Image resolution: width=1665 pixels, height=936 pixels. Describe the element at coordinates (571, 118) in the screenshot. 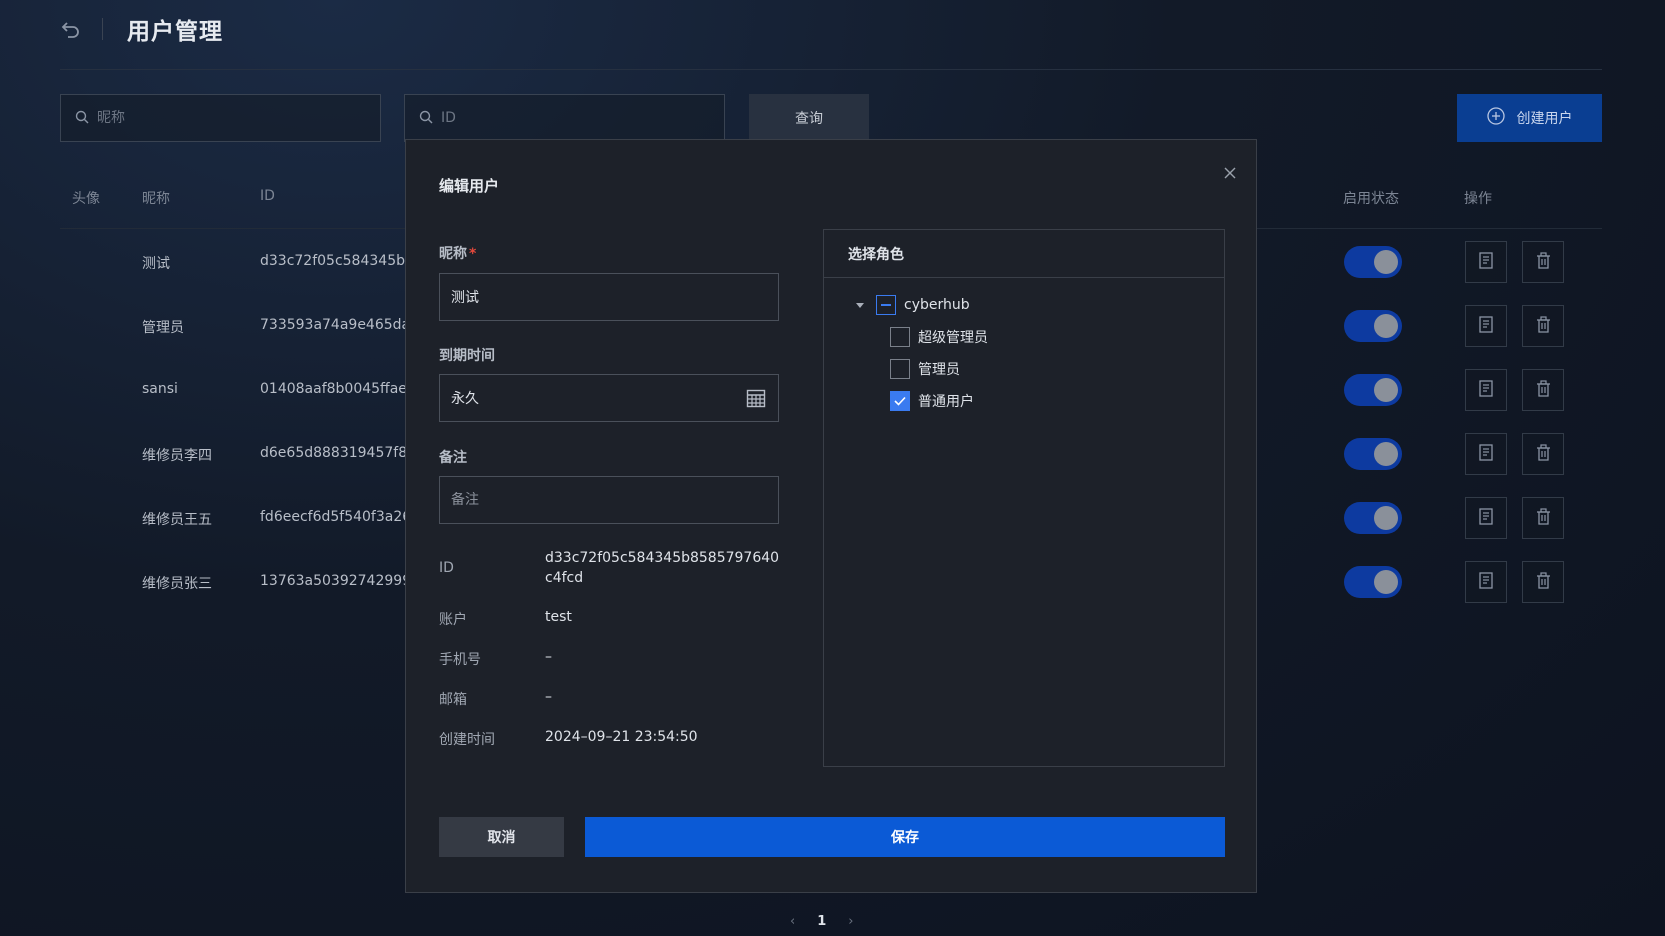

I see `id-search-input` at that location.